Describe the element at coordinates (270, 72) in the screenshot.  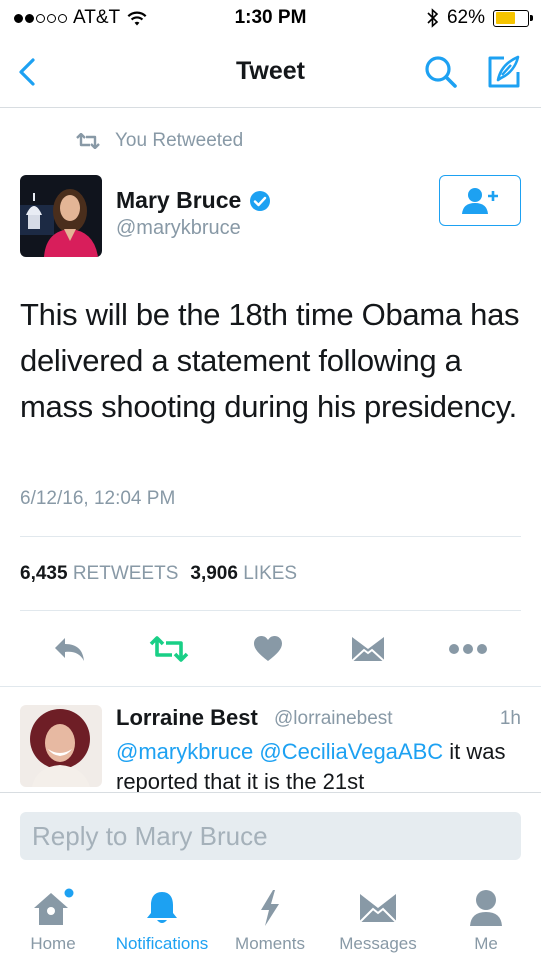
I see `nav-bar: Tweet` at that location.